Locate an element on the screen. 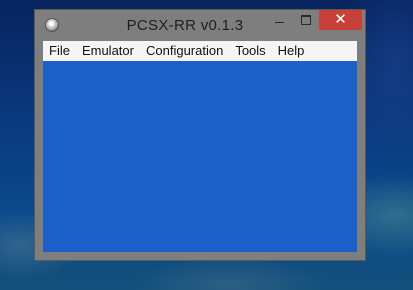  close-icon: ✕ is located at coordinates (340, 19).